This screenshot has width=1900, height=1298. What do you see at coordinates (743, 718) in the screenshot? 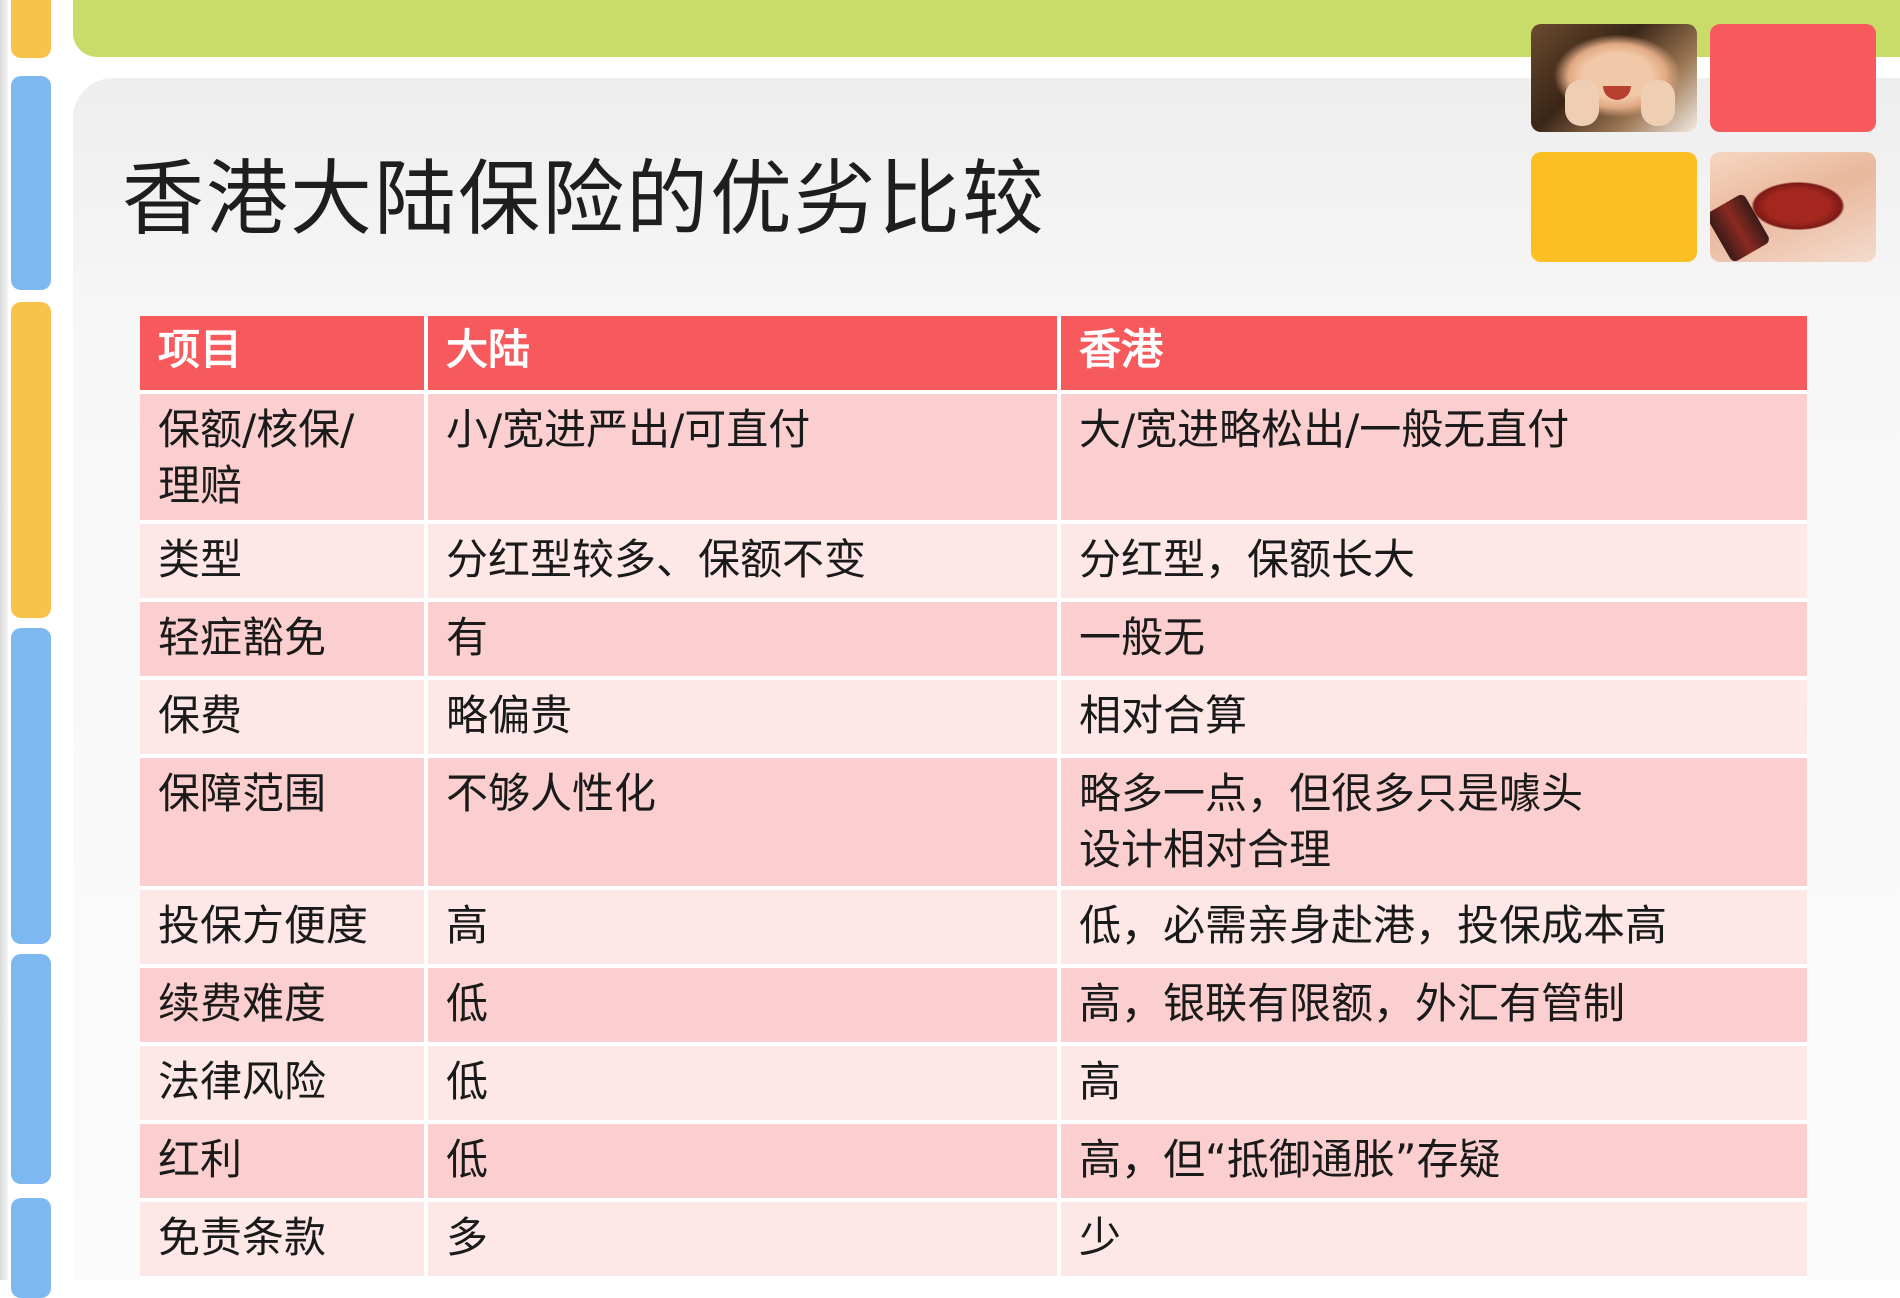
I see `mainland-cell: 略偏贵` at bounding box center [743, 718].